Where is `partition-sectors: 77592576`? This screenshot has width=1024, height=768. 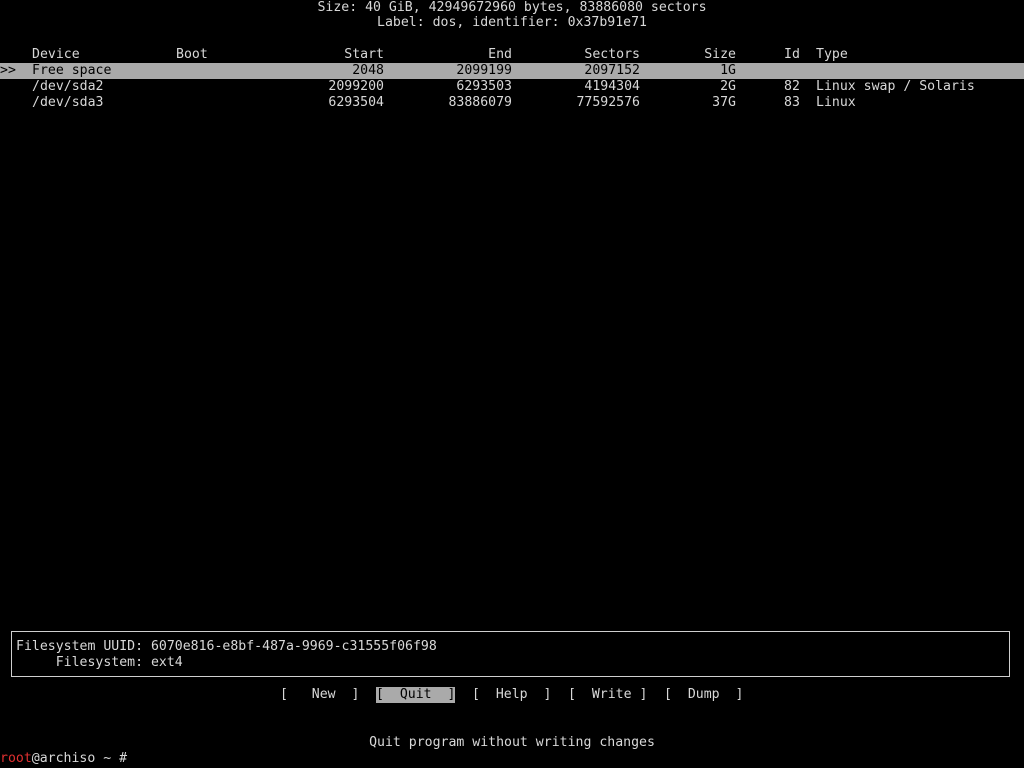 partition-sectors: 77592576 is located at coordinates (608, 102).